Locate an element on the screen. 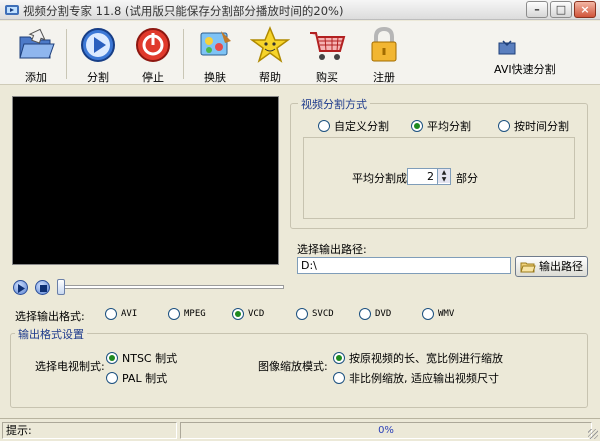 The image size is (600, 441). avi-fast-split-button: AVI快速分割 is located at coordinates (525, 69).